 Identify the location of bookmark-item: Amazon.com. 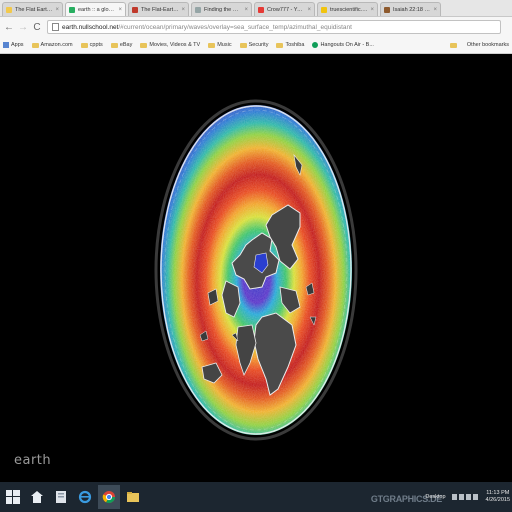
(52, 45).